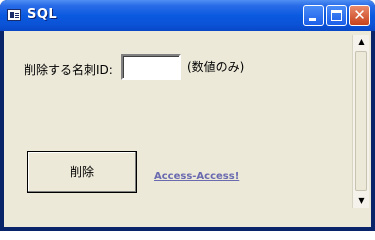  I want to click on id-label: 削除する名刺ID:, so click(68, 70).